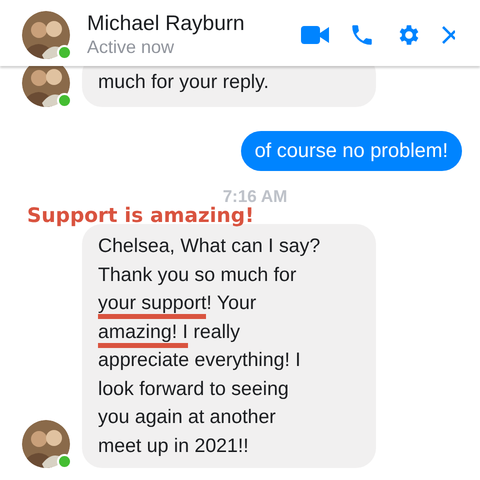 The width and height of the screenshot is (480, 480). I want to click on video-camera-icon, so click(315, 35).